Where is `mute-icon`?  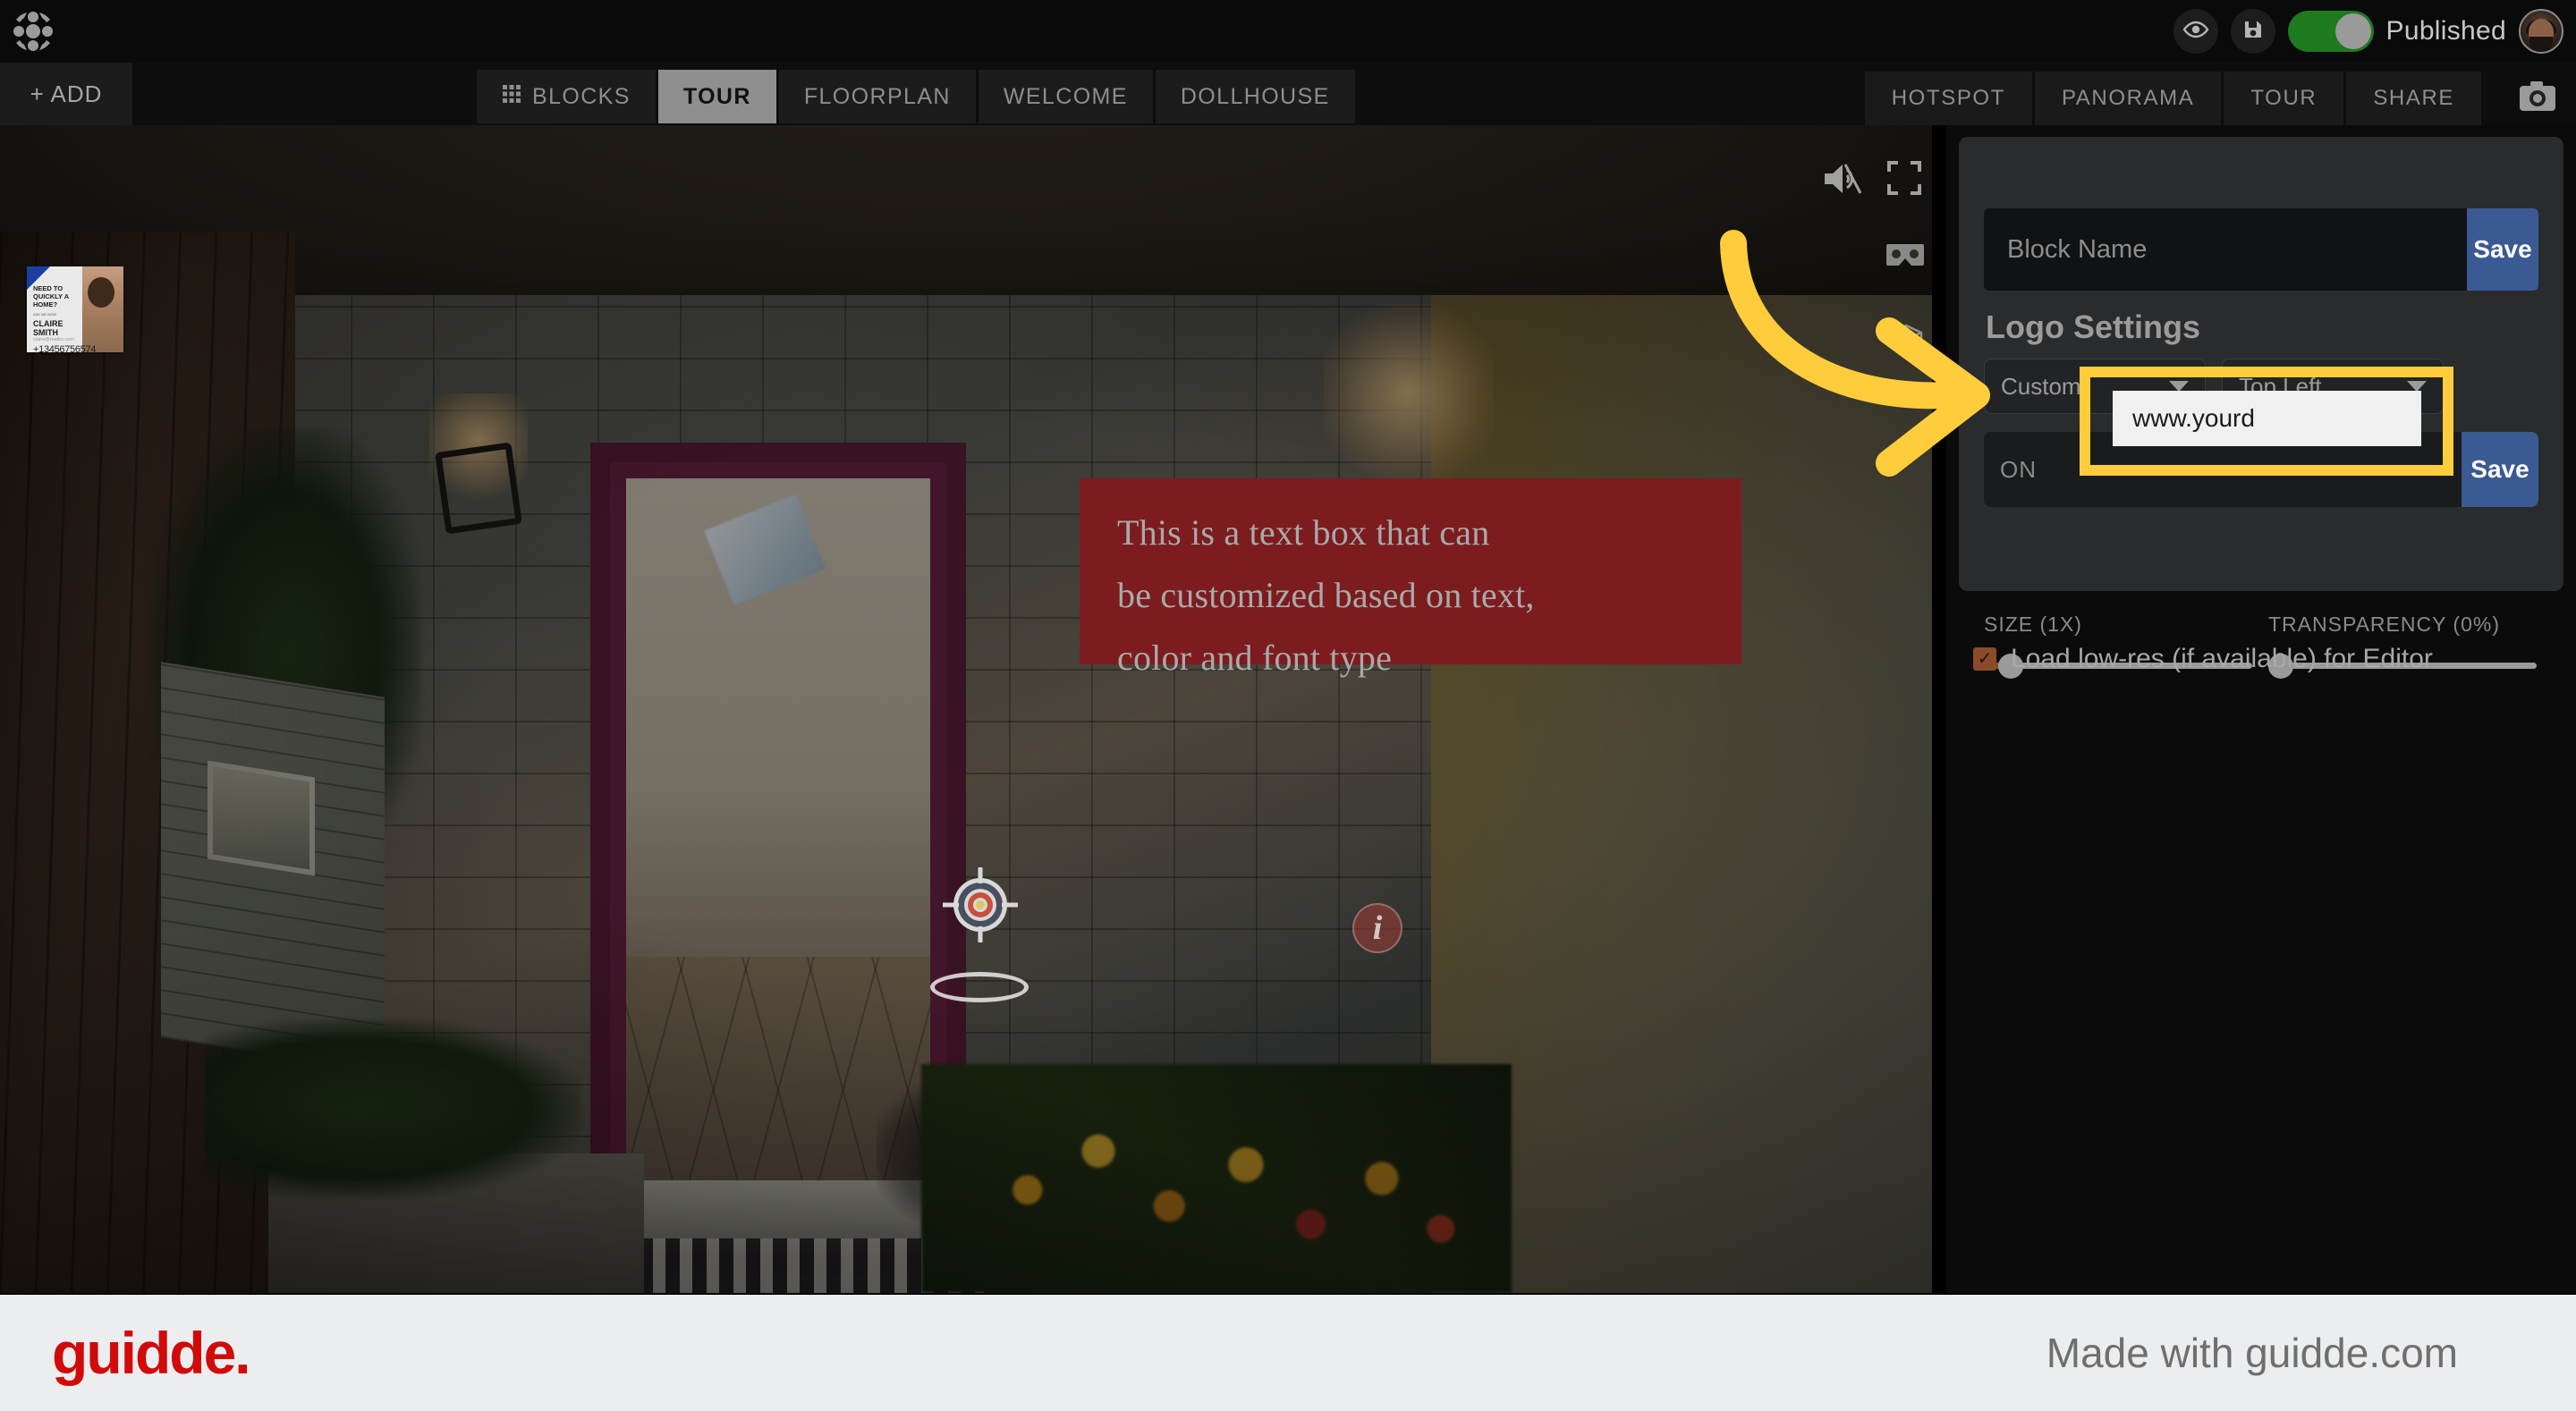 mute-icon is located at coordinates (1841, 181).